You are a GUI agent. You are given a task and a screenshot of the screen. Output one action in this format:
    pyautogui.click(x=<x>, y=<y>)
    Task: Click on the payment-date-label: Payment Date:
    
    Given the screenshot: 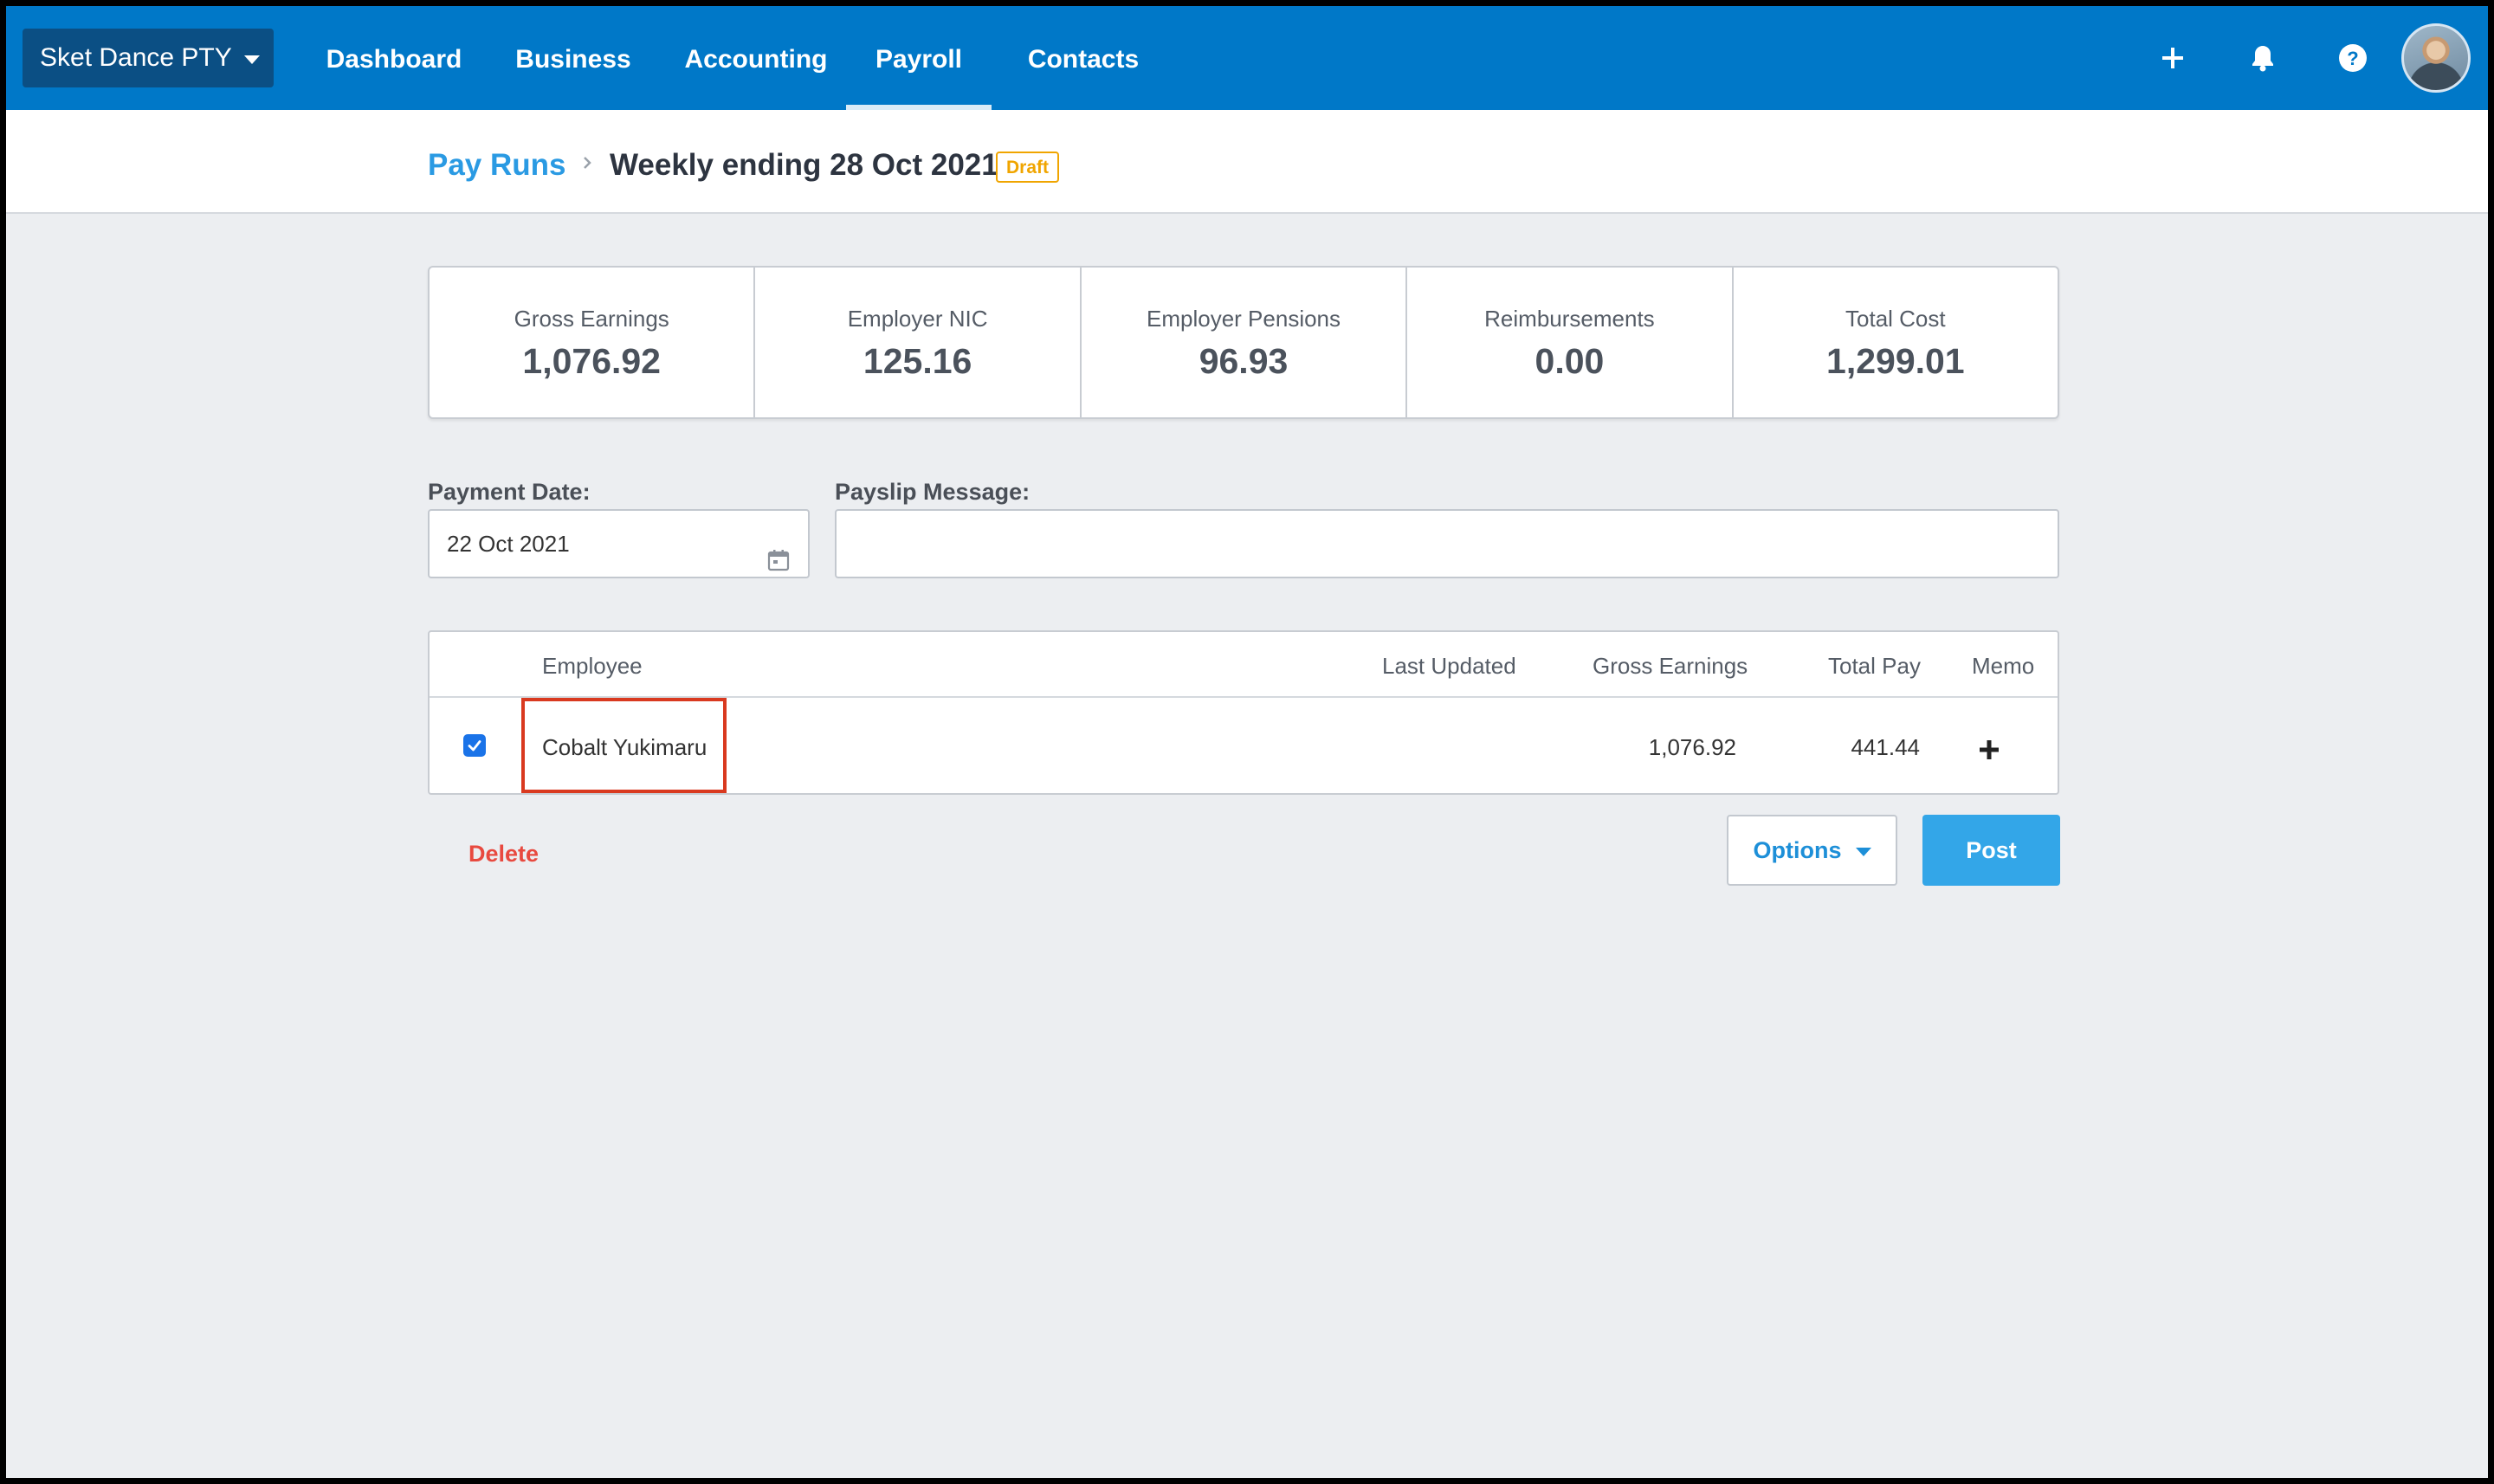 What is the action you would take?
    pyautogui.click(x=509, y=492)
    